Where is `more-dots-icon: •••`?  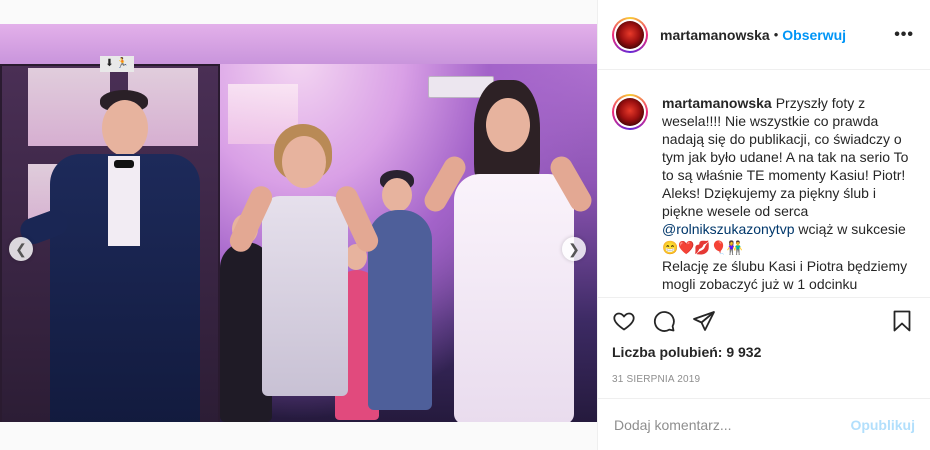
more-dots-icon: ••• is located at coordinates (904, 35).